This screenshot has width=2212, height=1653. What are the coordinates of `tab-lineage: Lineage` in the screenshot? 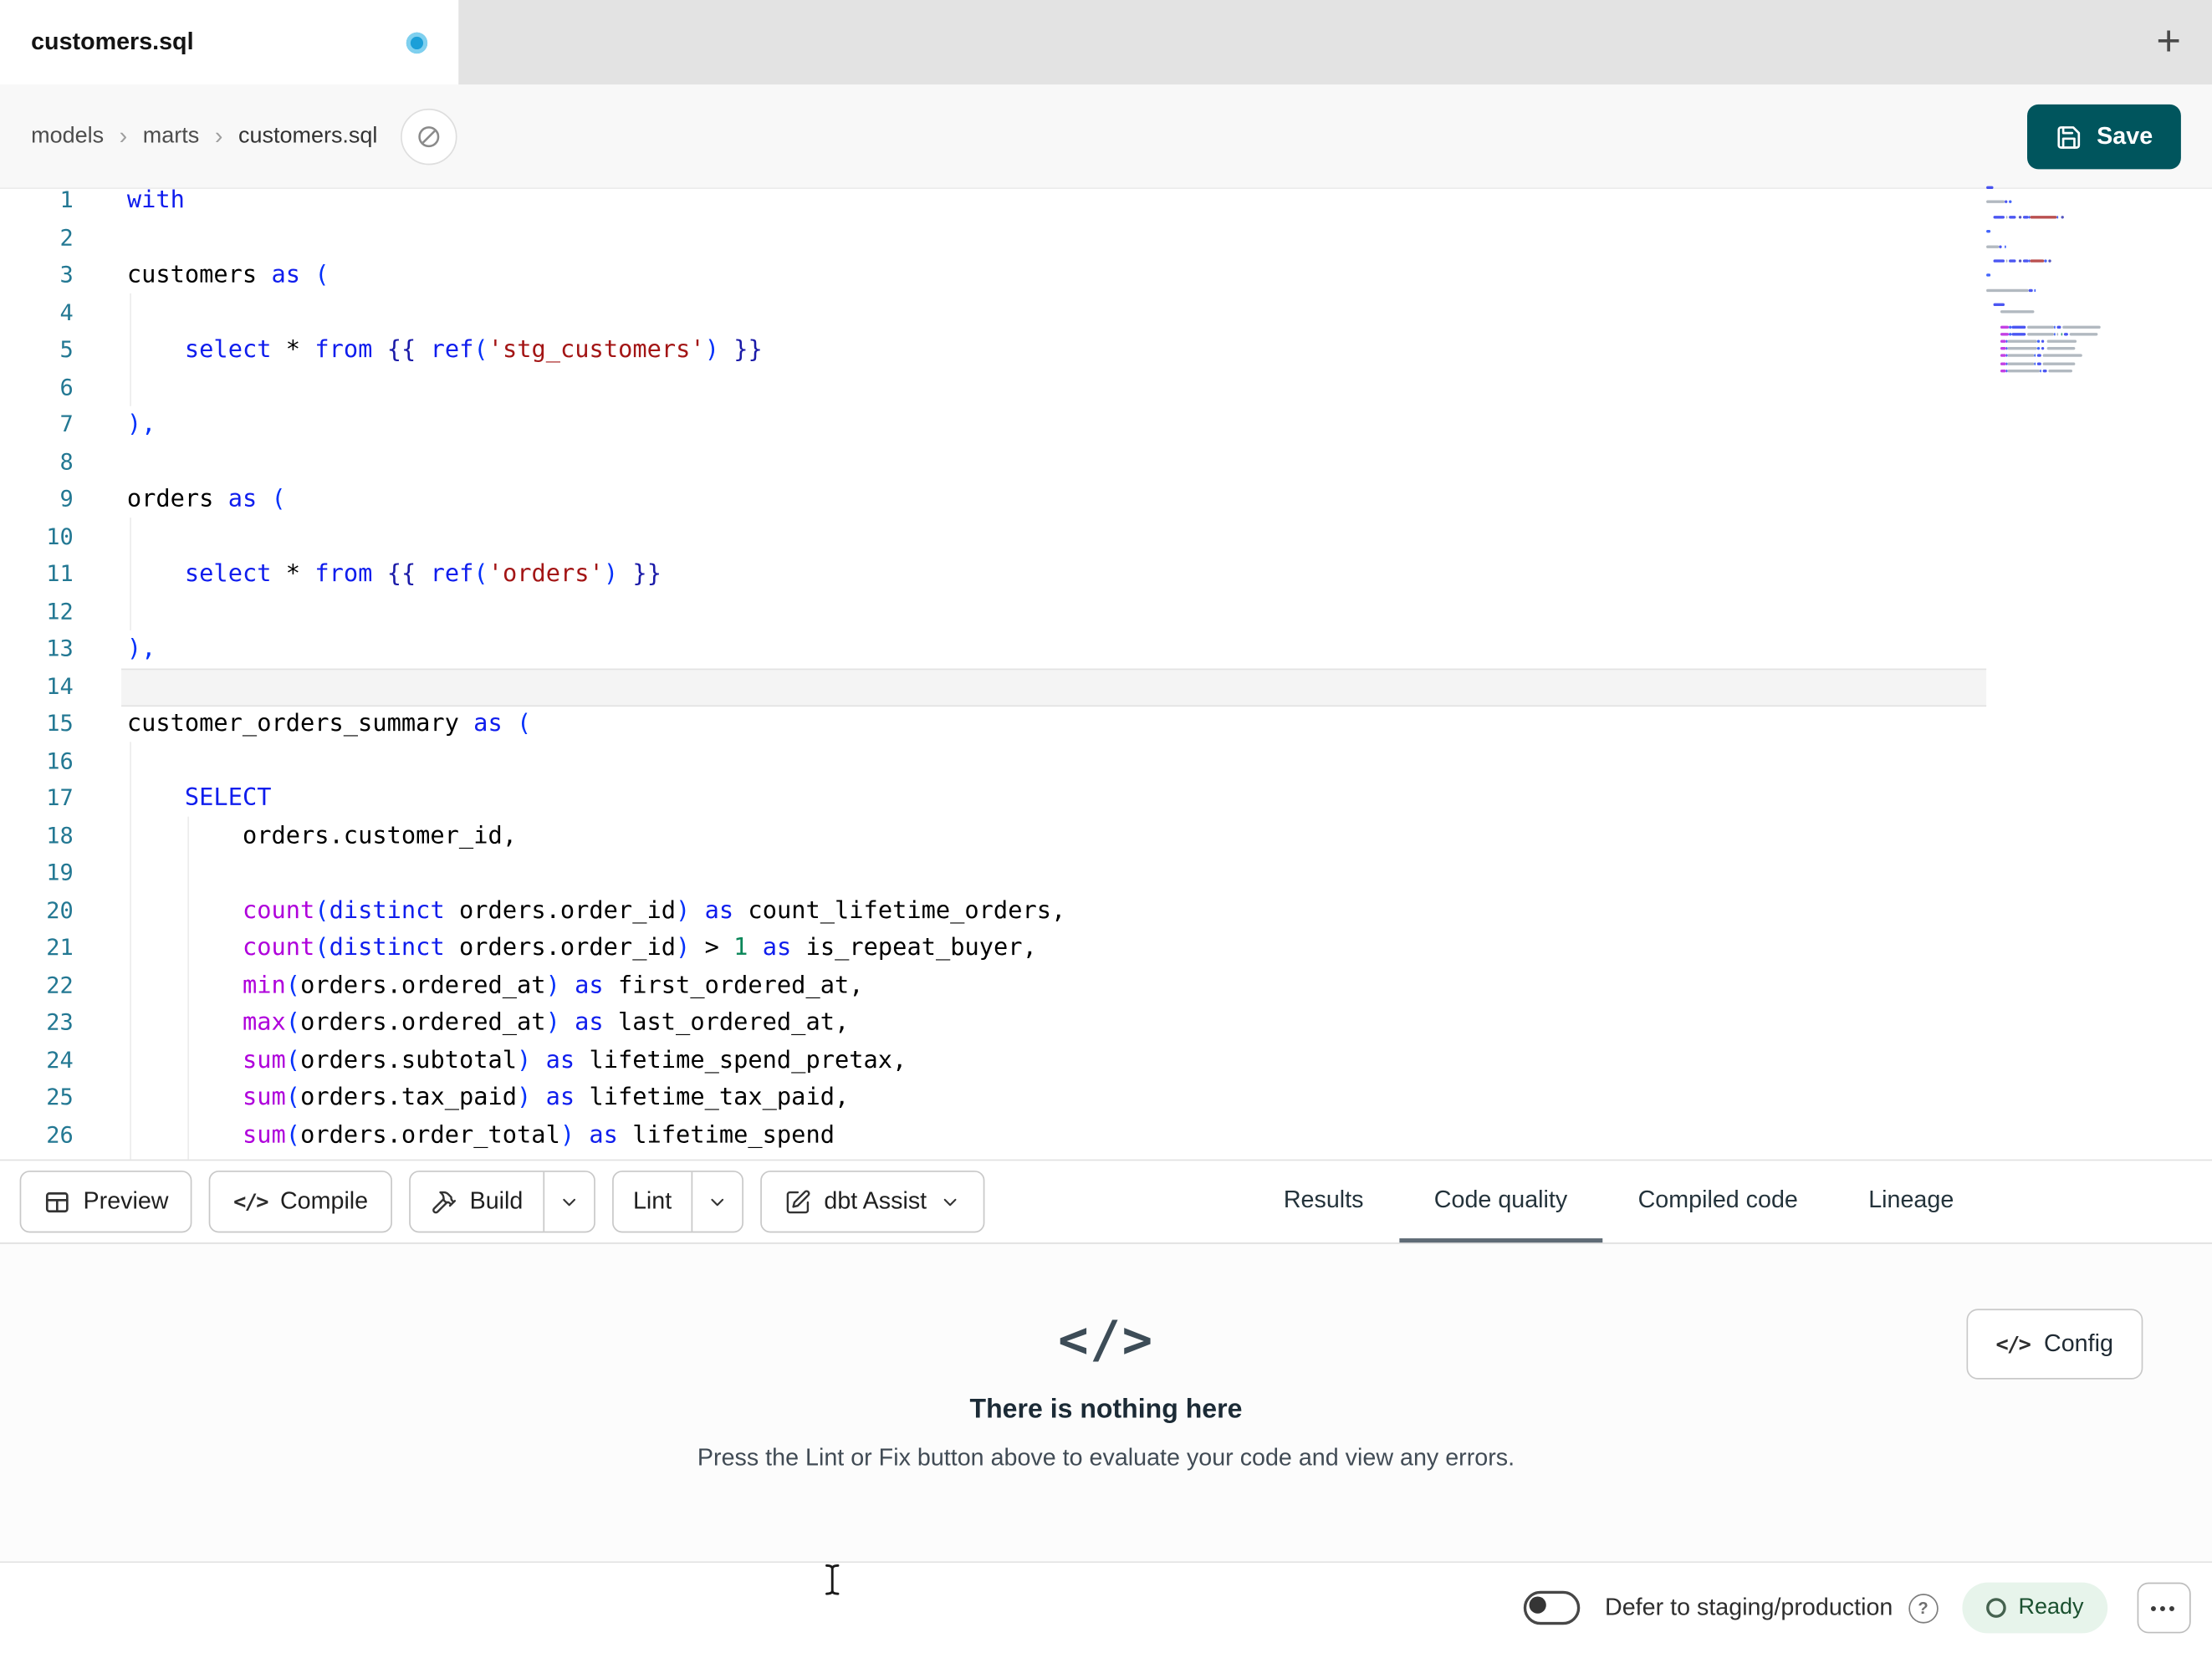 It's located at (1911, 1201).